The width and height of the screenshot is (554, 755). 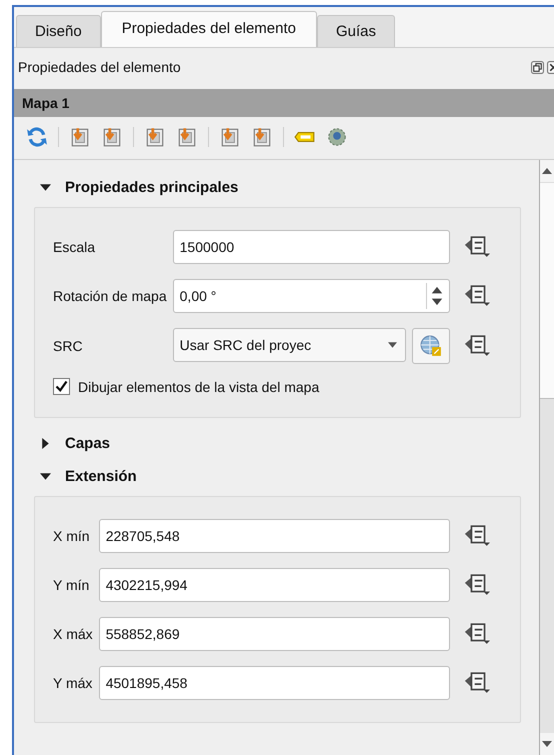 I want to click on spin-box: 0,00 °, so click(x=311, y=296).